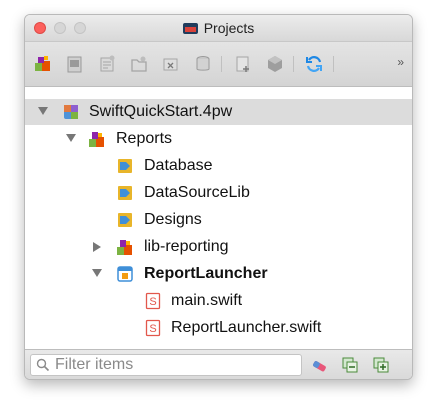  Describe the element at coordinates (243, 64) in the screenshot. I see `add-item-icon` at that location.